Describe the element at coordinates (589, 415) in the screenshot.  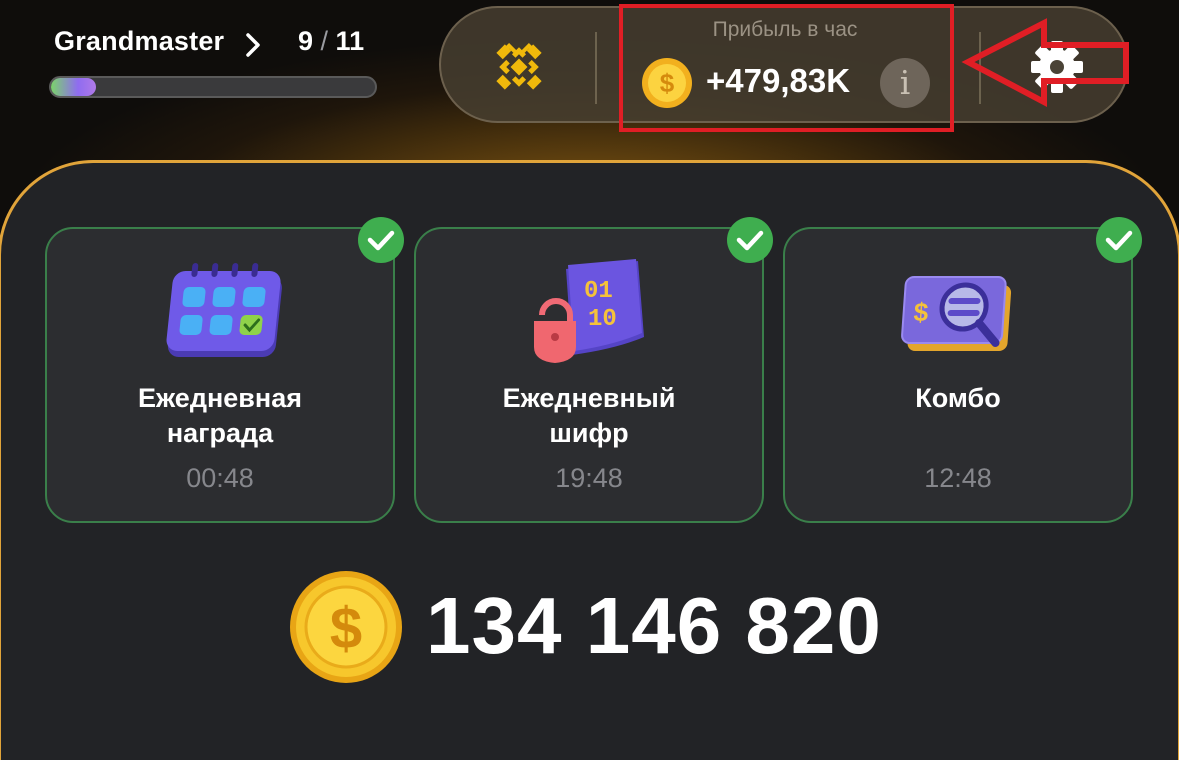
I see `card-title: Ежедневный шифр` at that location.